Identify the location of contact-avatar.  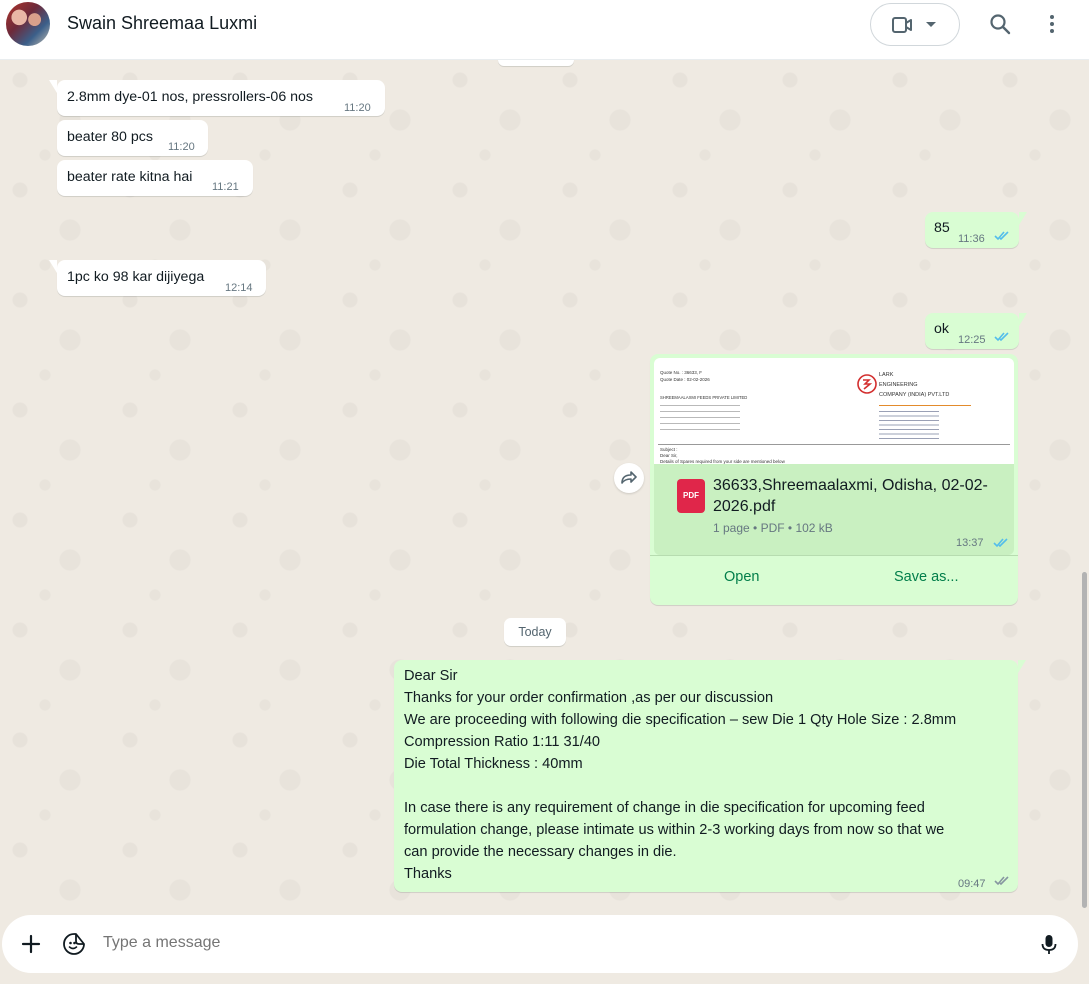
(28, 24).